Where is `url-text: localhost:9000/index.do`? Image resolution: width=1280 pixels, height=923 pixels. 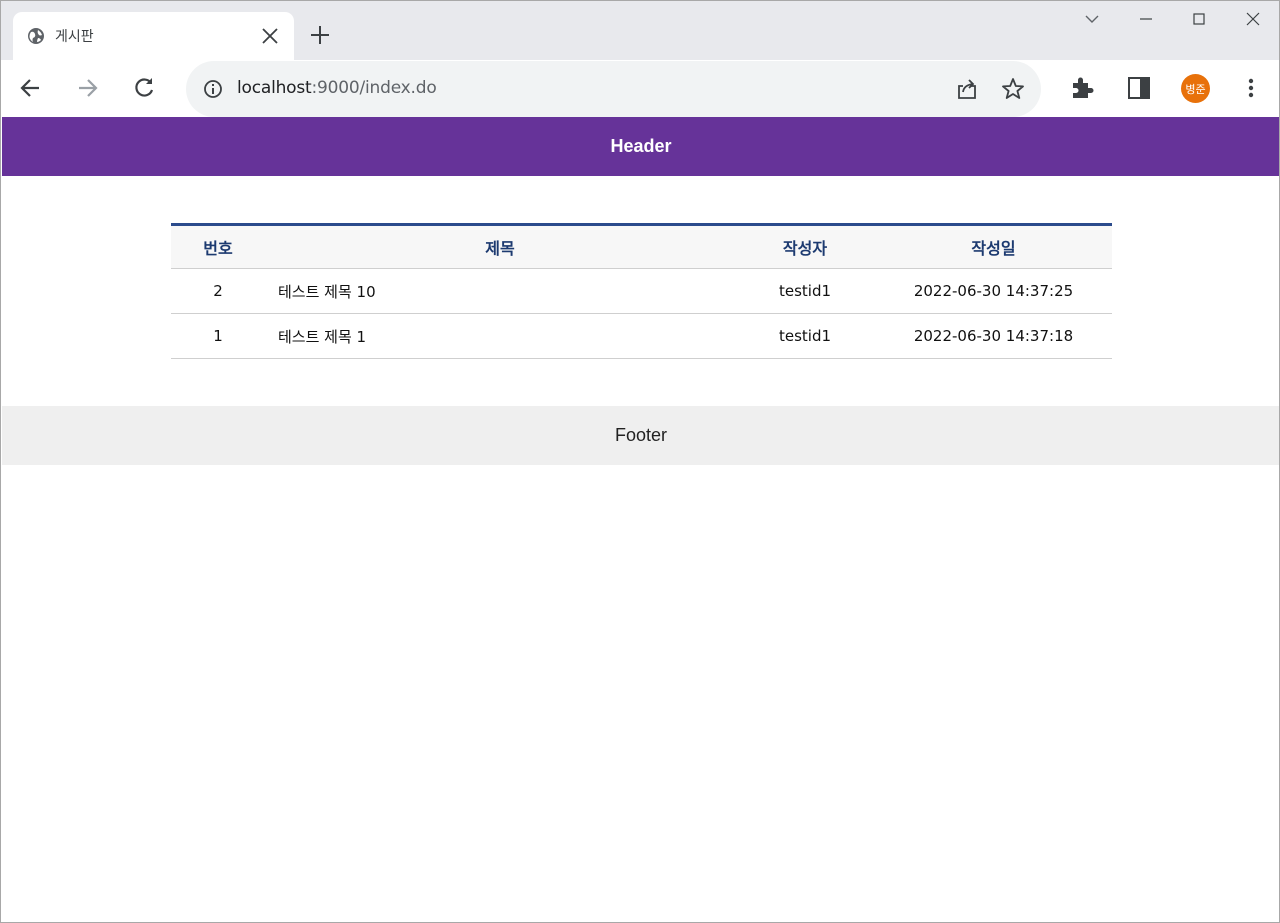 url-text: localhost:9000/index.do is located at coordinates (337, 88).